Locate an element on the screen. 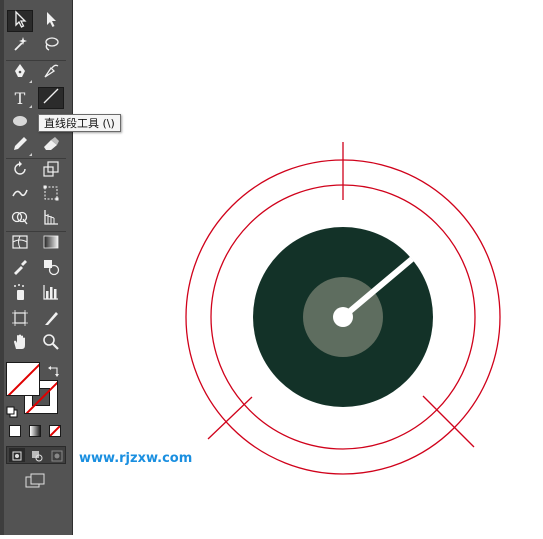  gradient-icon is located at coordinates (51, 244).